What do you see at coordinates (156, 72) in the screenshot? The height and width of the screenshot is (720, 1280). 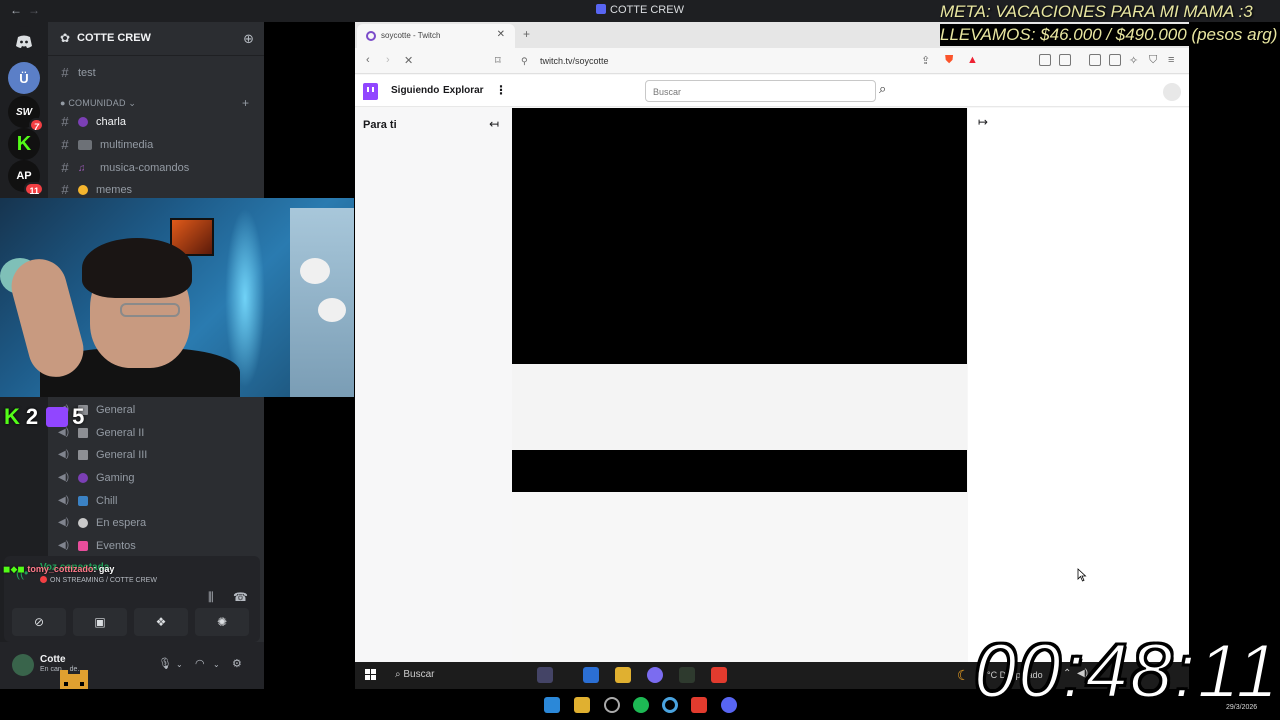 I see `channel-test: # test` at bounding box center [156, 72].